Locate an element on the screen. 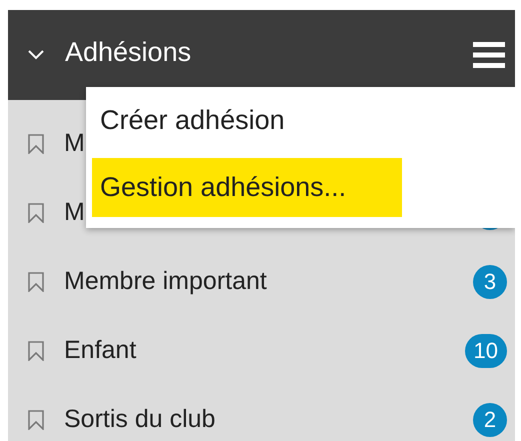  count-badge: 10 is located at coordinates (485, 351).